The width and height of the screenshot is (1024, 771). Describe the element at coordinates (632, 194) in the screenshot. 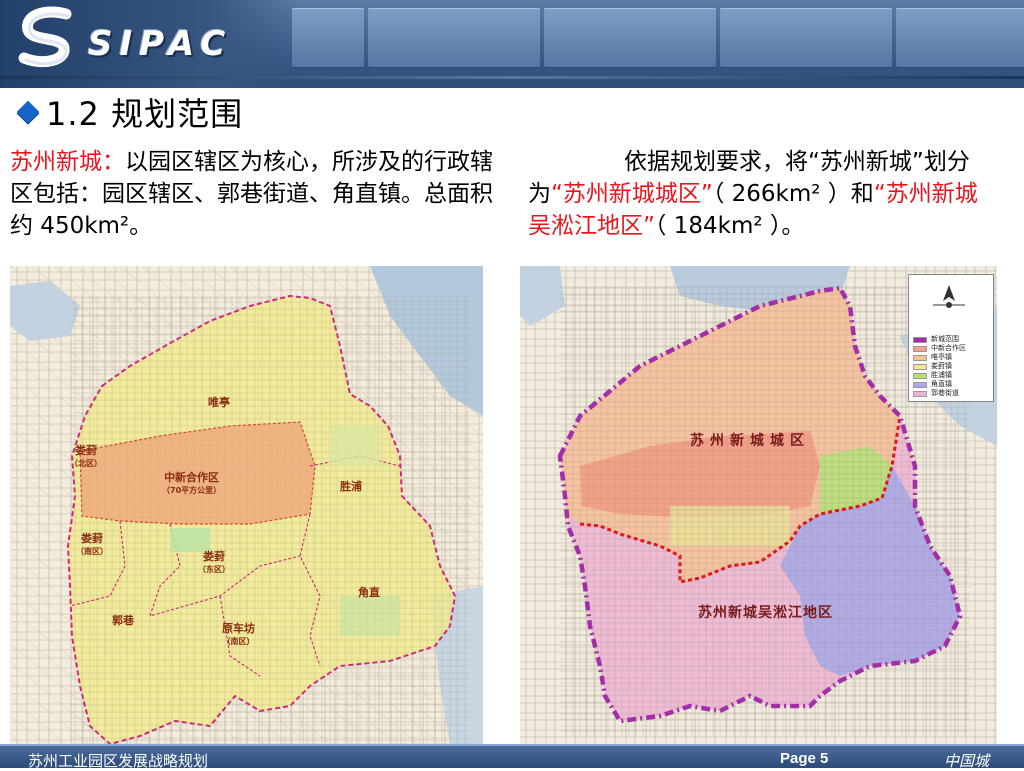

I see `right-highlight1: “苏州新城城区”` at that location.